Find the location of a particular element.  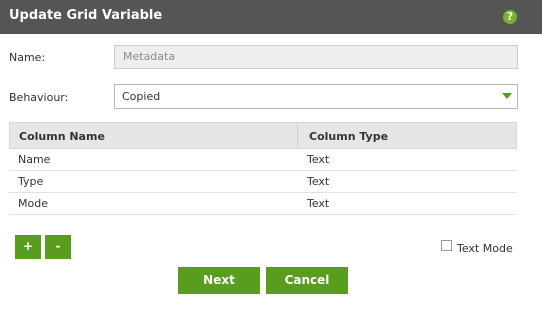

table-row: Type Text is located at coordinates (263, 182).